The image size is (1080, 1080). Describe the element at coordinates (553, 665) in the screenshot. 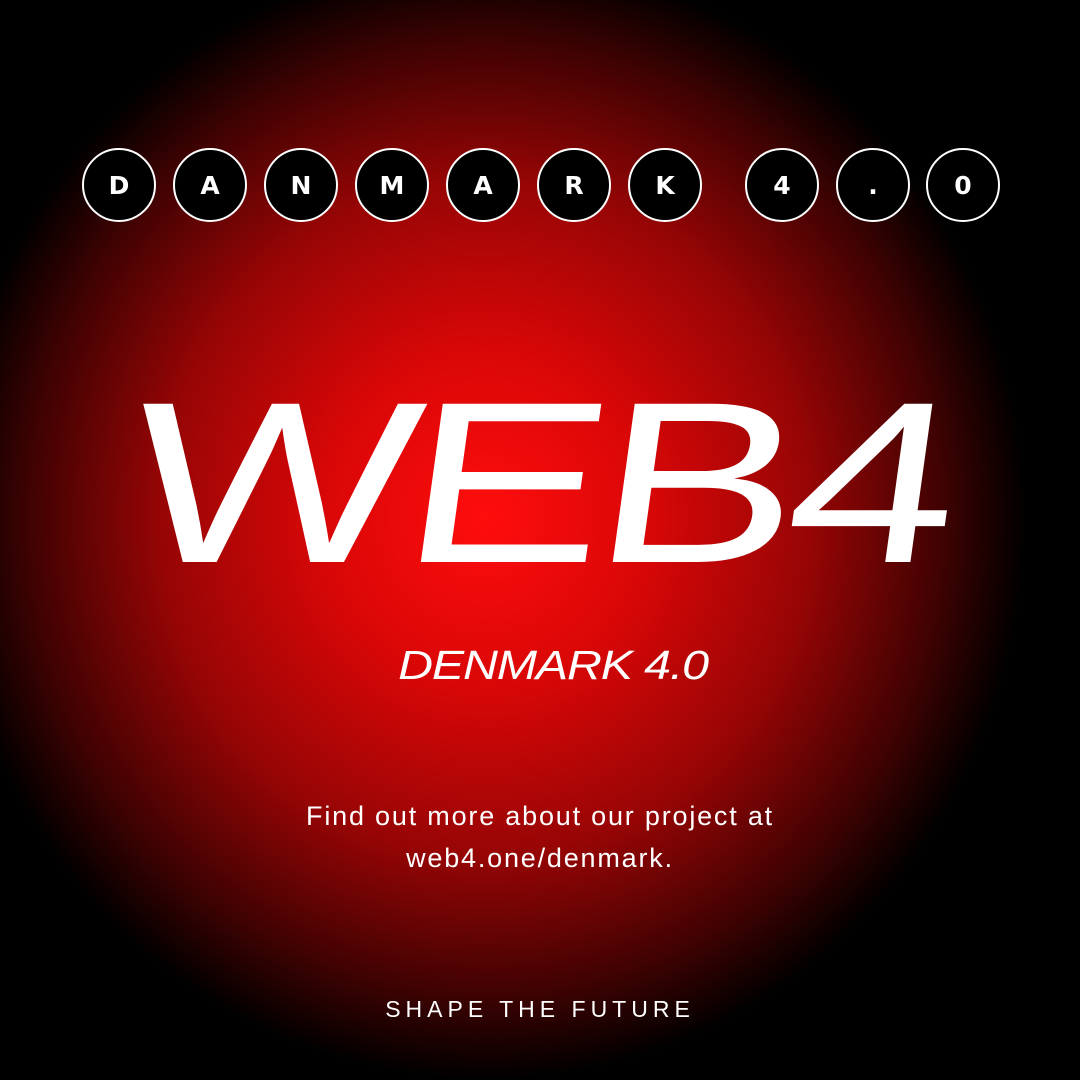

I see `subtitle: DENMARK 4.0` at that location.